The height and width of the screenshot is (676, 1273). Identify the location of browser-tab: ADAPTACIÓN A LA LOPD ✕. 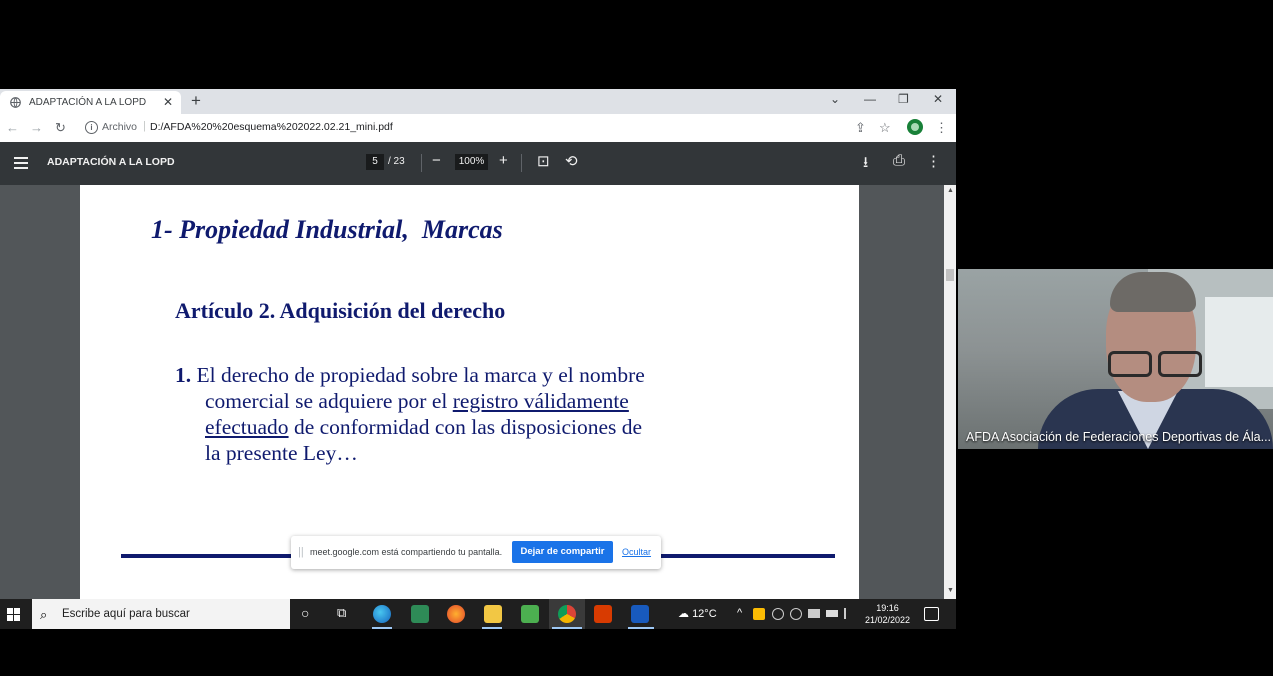
(90, 102).